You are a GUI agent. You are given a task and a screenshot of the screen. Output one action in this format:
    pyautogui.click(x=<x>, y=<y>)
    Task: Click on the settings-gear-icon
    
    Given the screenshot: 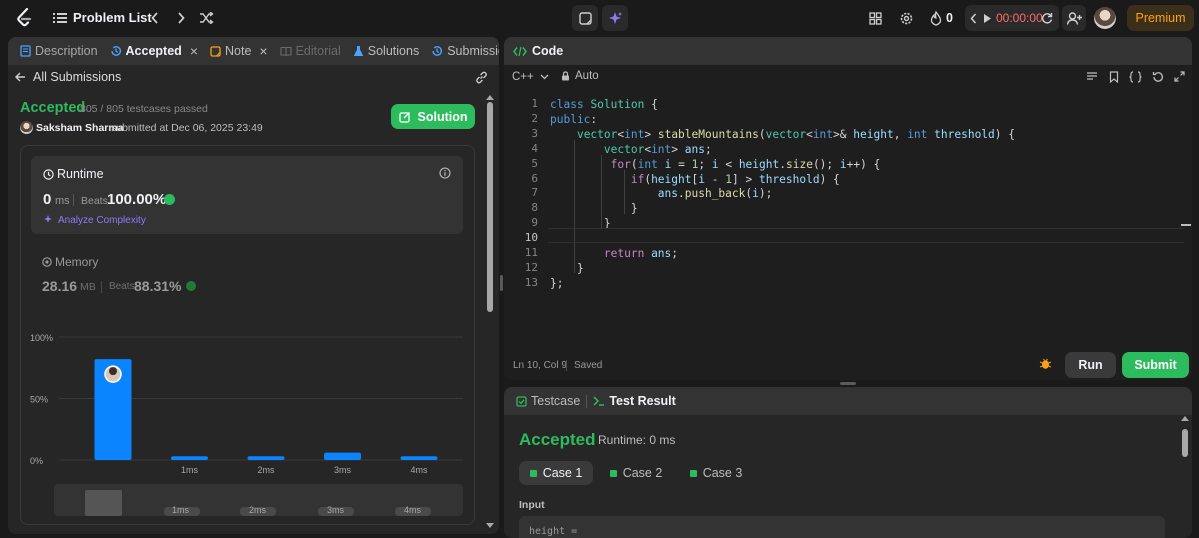 What is the action you would take?
    pyautogui.click(x=906, y=18)
    